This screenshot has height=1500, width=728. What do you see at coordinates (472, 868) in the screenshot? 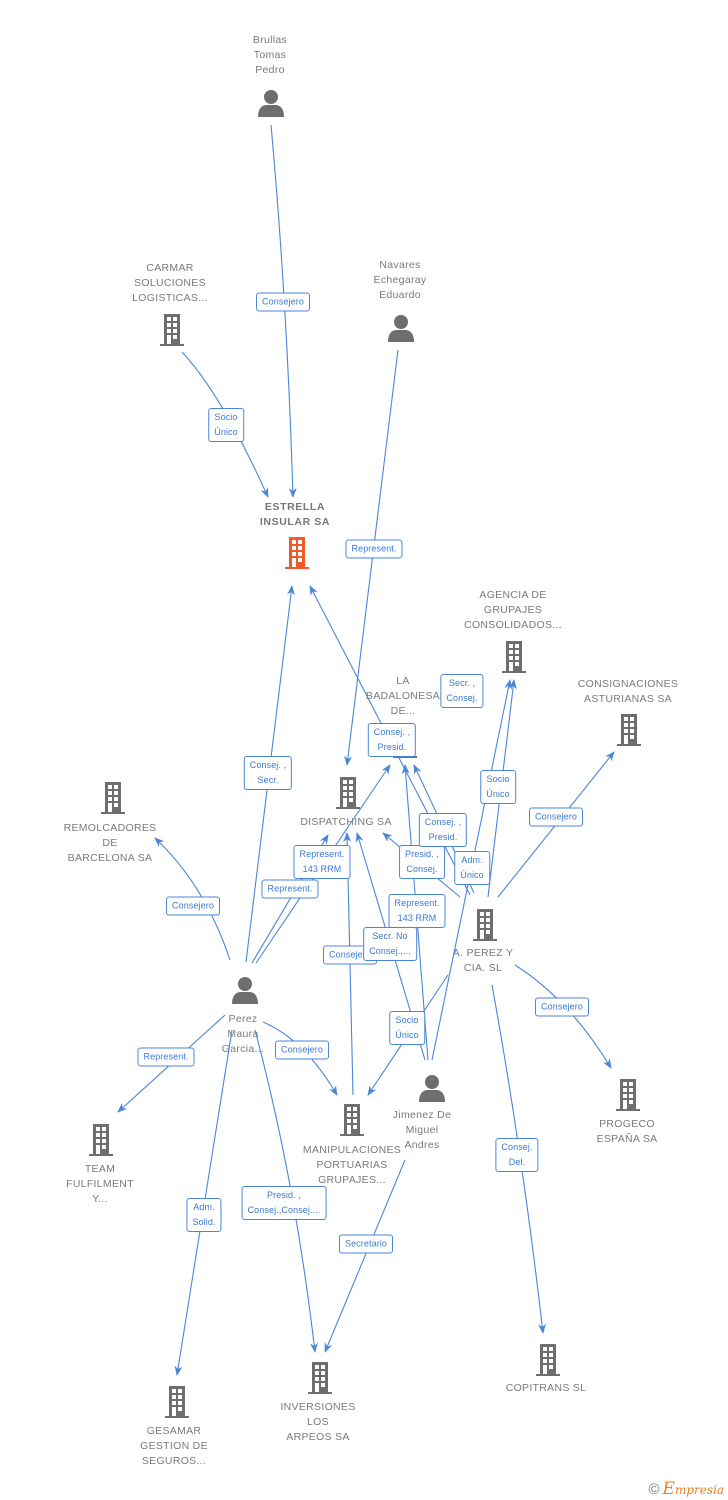
I see `edge-label: Adm. Único` at bounding box center [472, 868].